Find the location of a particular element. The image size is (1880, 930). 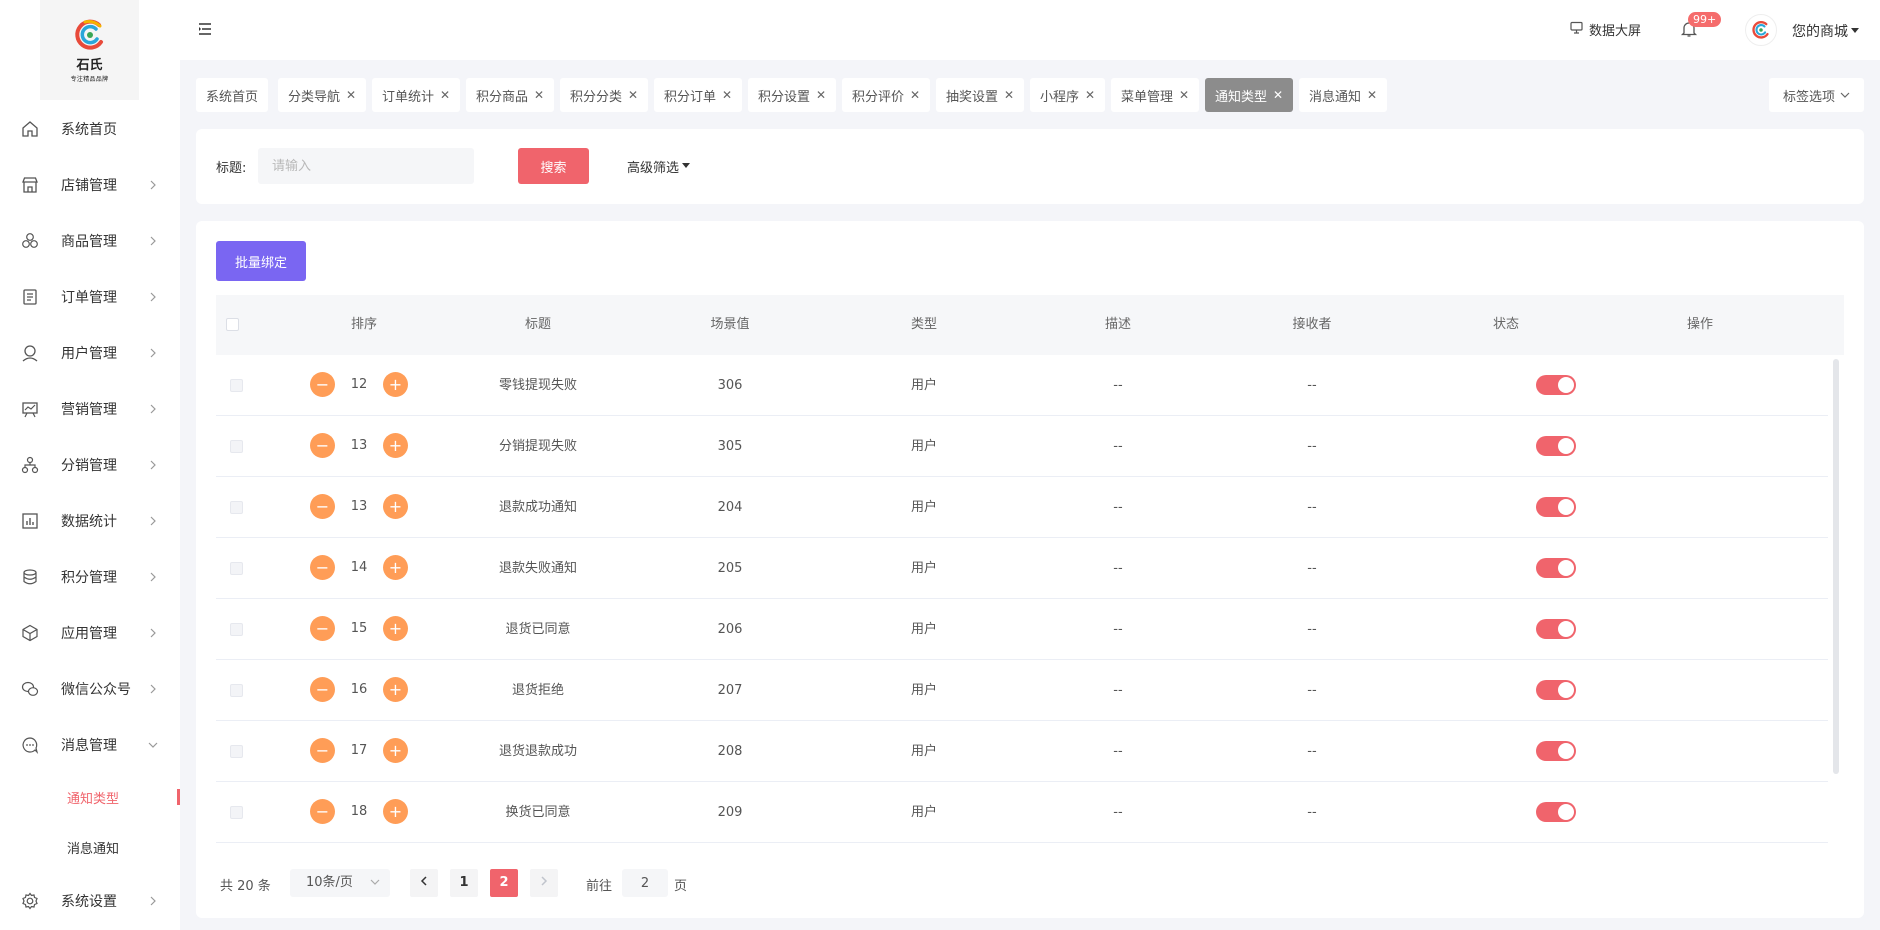

shop-dropdown: 您的商城 is located at coordinates (1826, 31).